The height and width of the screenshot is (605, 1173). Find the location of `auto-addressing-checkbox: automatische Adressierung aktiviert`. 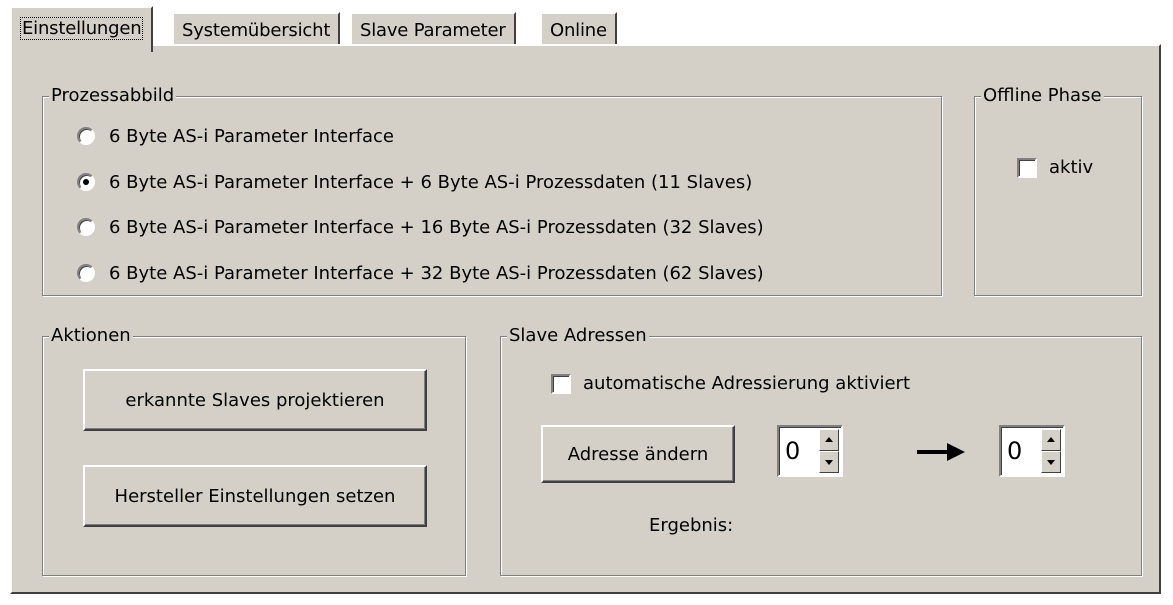

auto-addressing-checkbox: automatische Adressierung aktiviert is located at coordinates (730, 383).